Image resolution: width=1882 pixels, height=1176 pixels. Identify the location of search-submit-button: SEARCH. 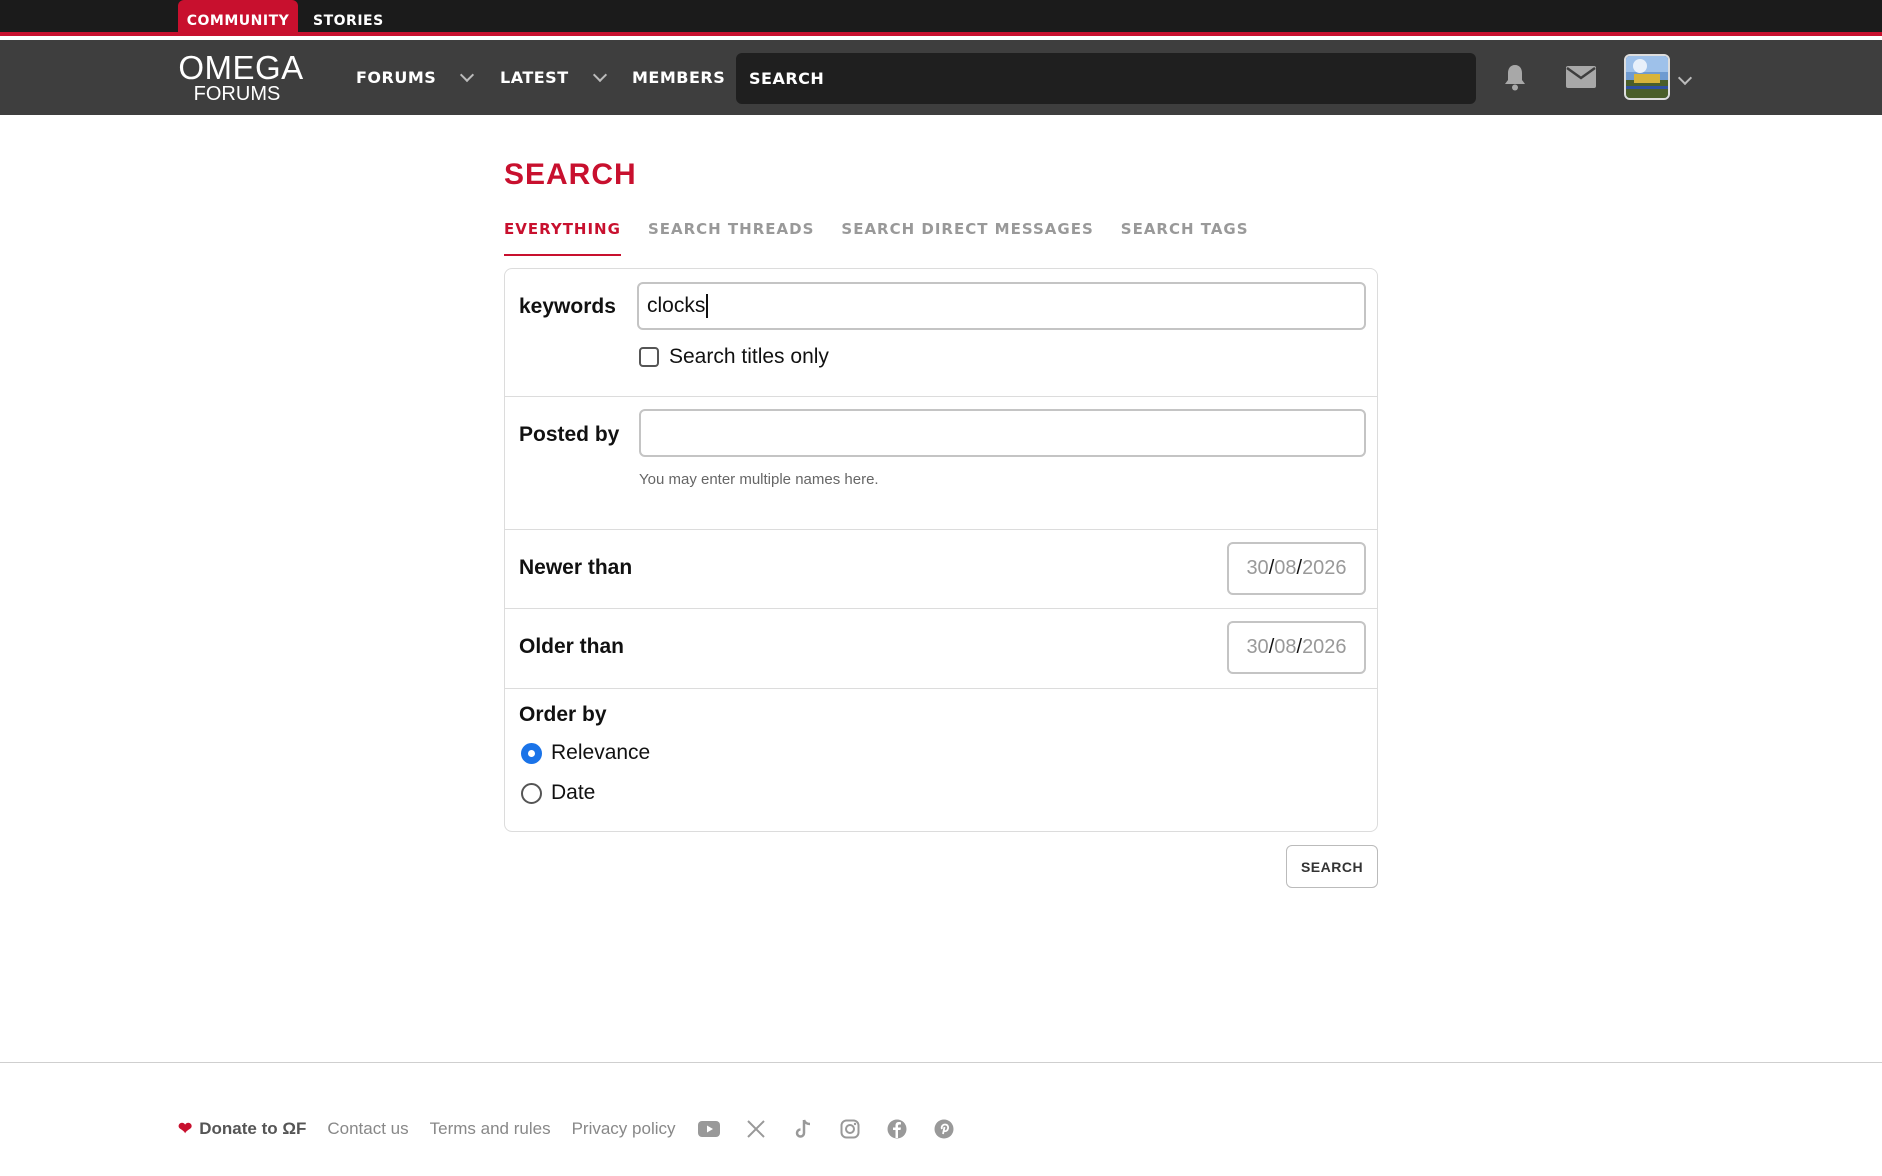
(1332, 866).